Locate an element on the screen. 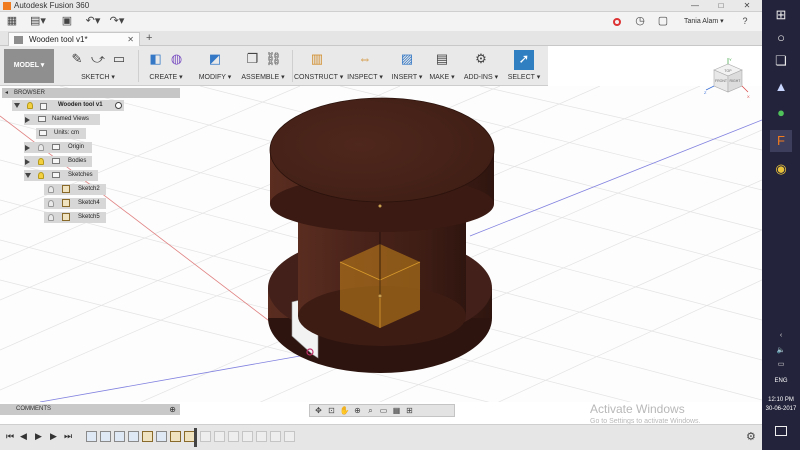  new-component-icon: ❐ is located at coordinates (253, 59).